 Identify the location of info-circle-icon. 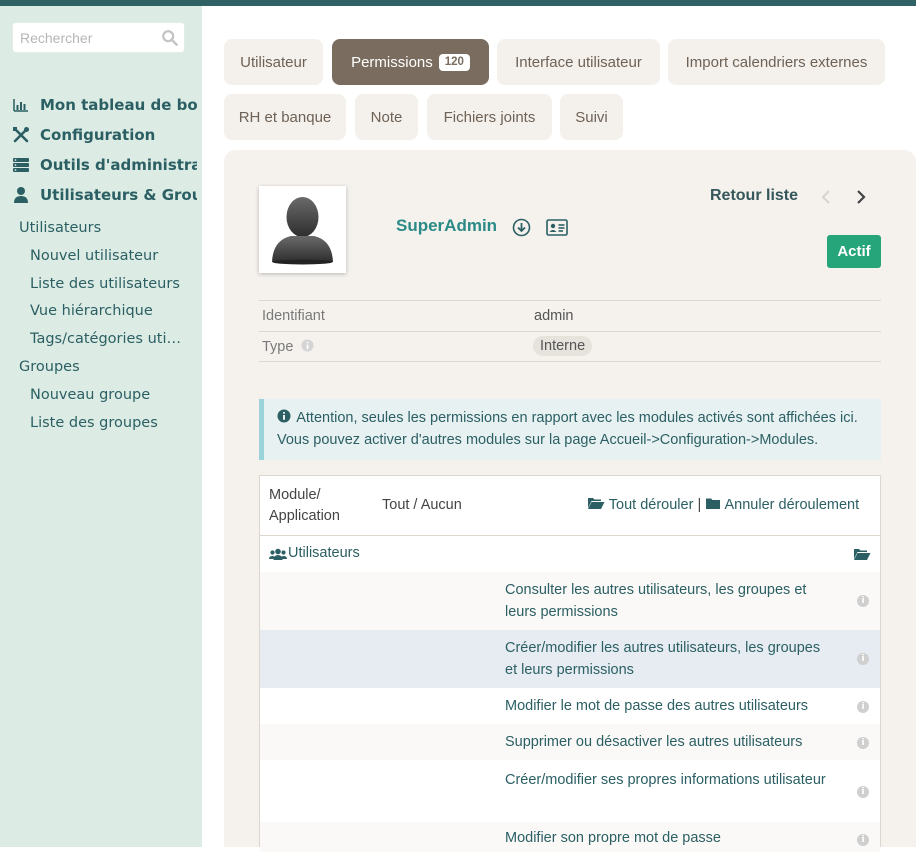
(284, 416).